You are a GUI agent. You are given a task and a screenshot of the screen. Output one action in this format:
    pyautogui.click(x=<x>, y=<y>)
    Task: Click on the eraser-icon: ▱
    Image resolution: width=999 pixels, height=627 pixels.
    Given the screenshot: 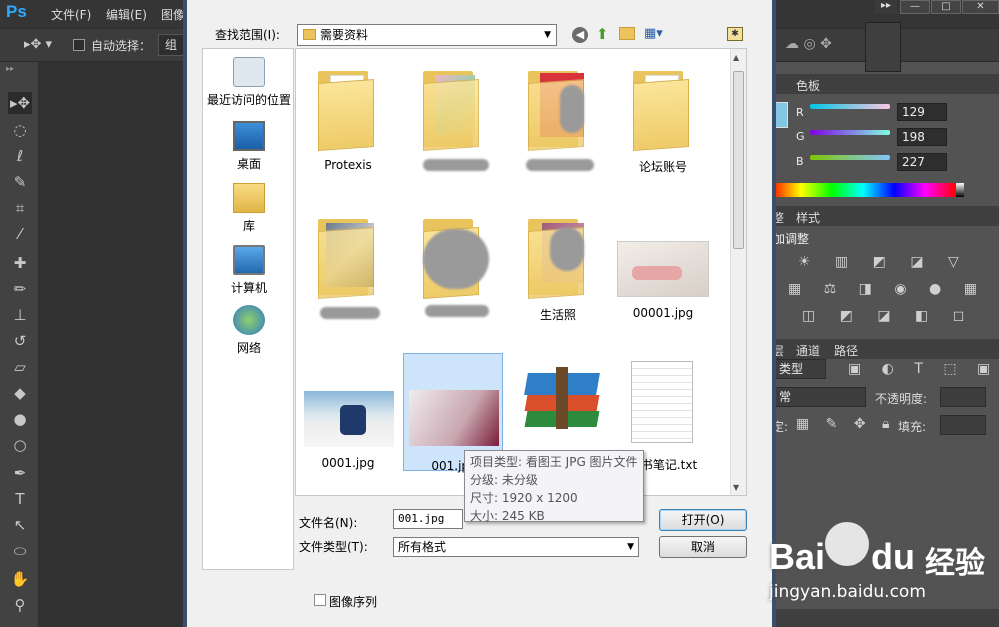 What is the action you would take?
    pyautogui.click(x=20, y=367)
    